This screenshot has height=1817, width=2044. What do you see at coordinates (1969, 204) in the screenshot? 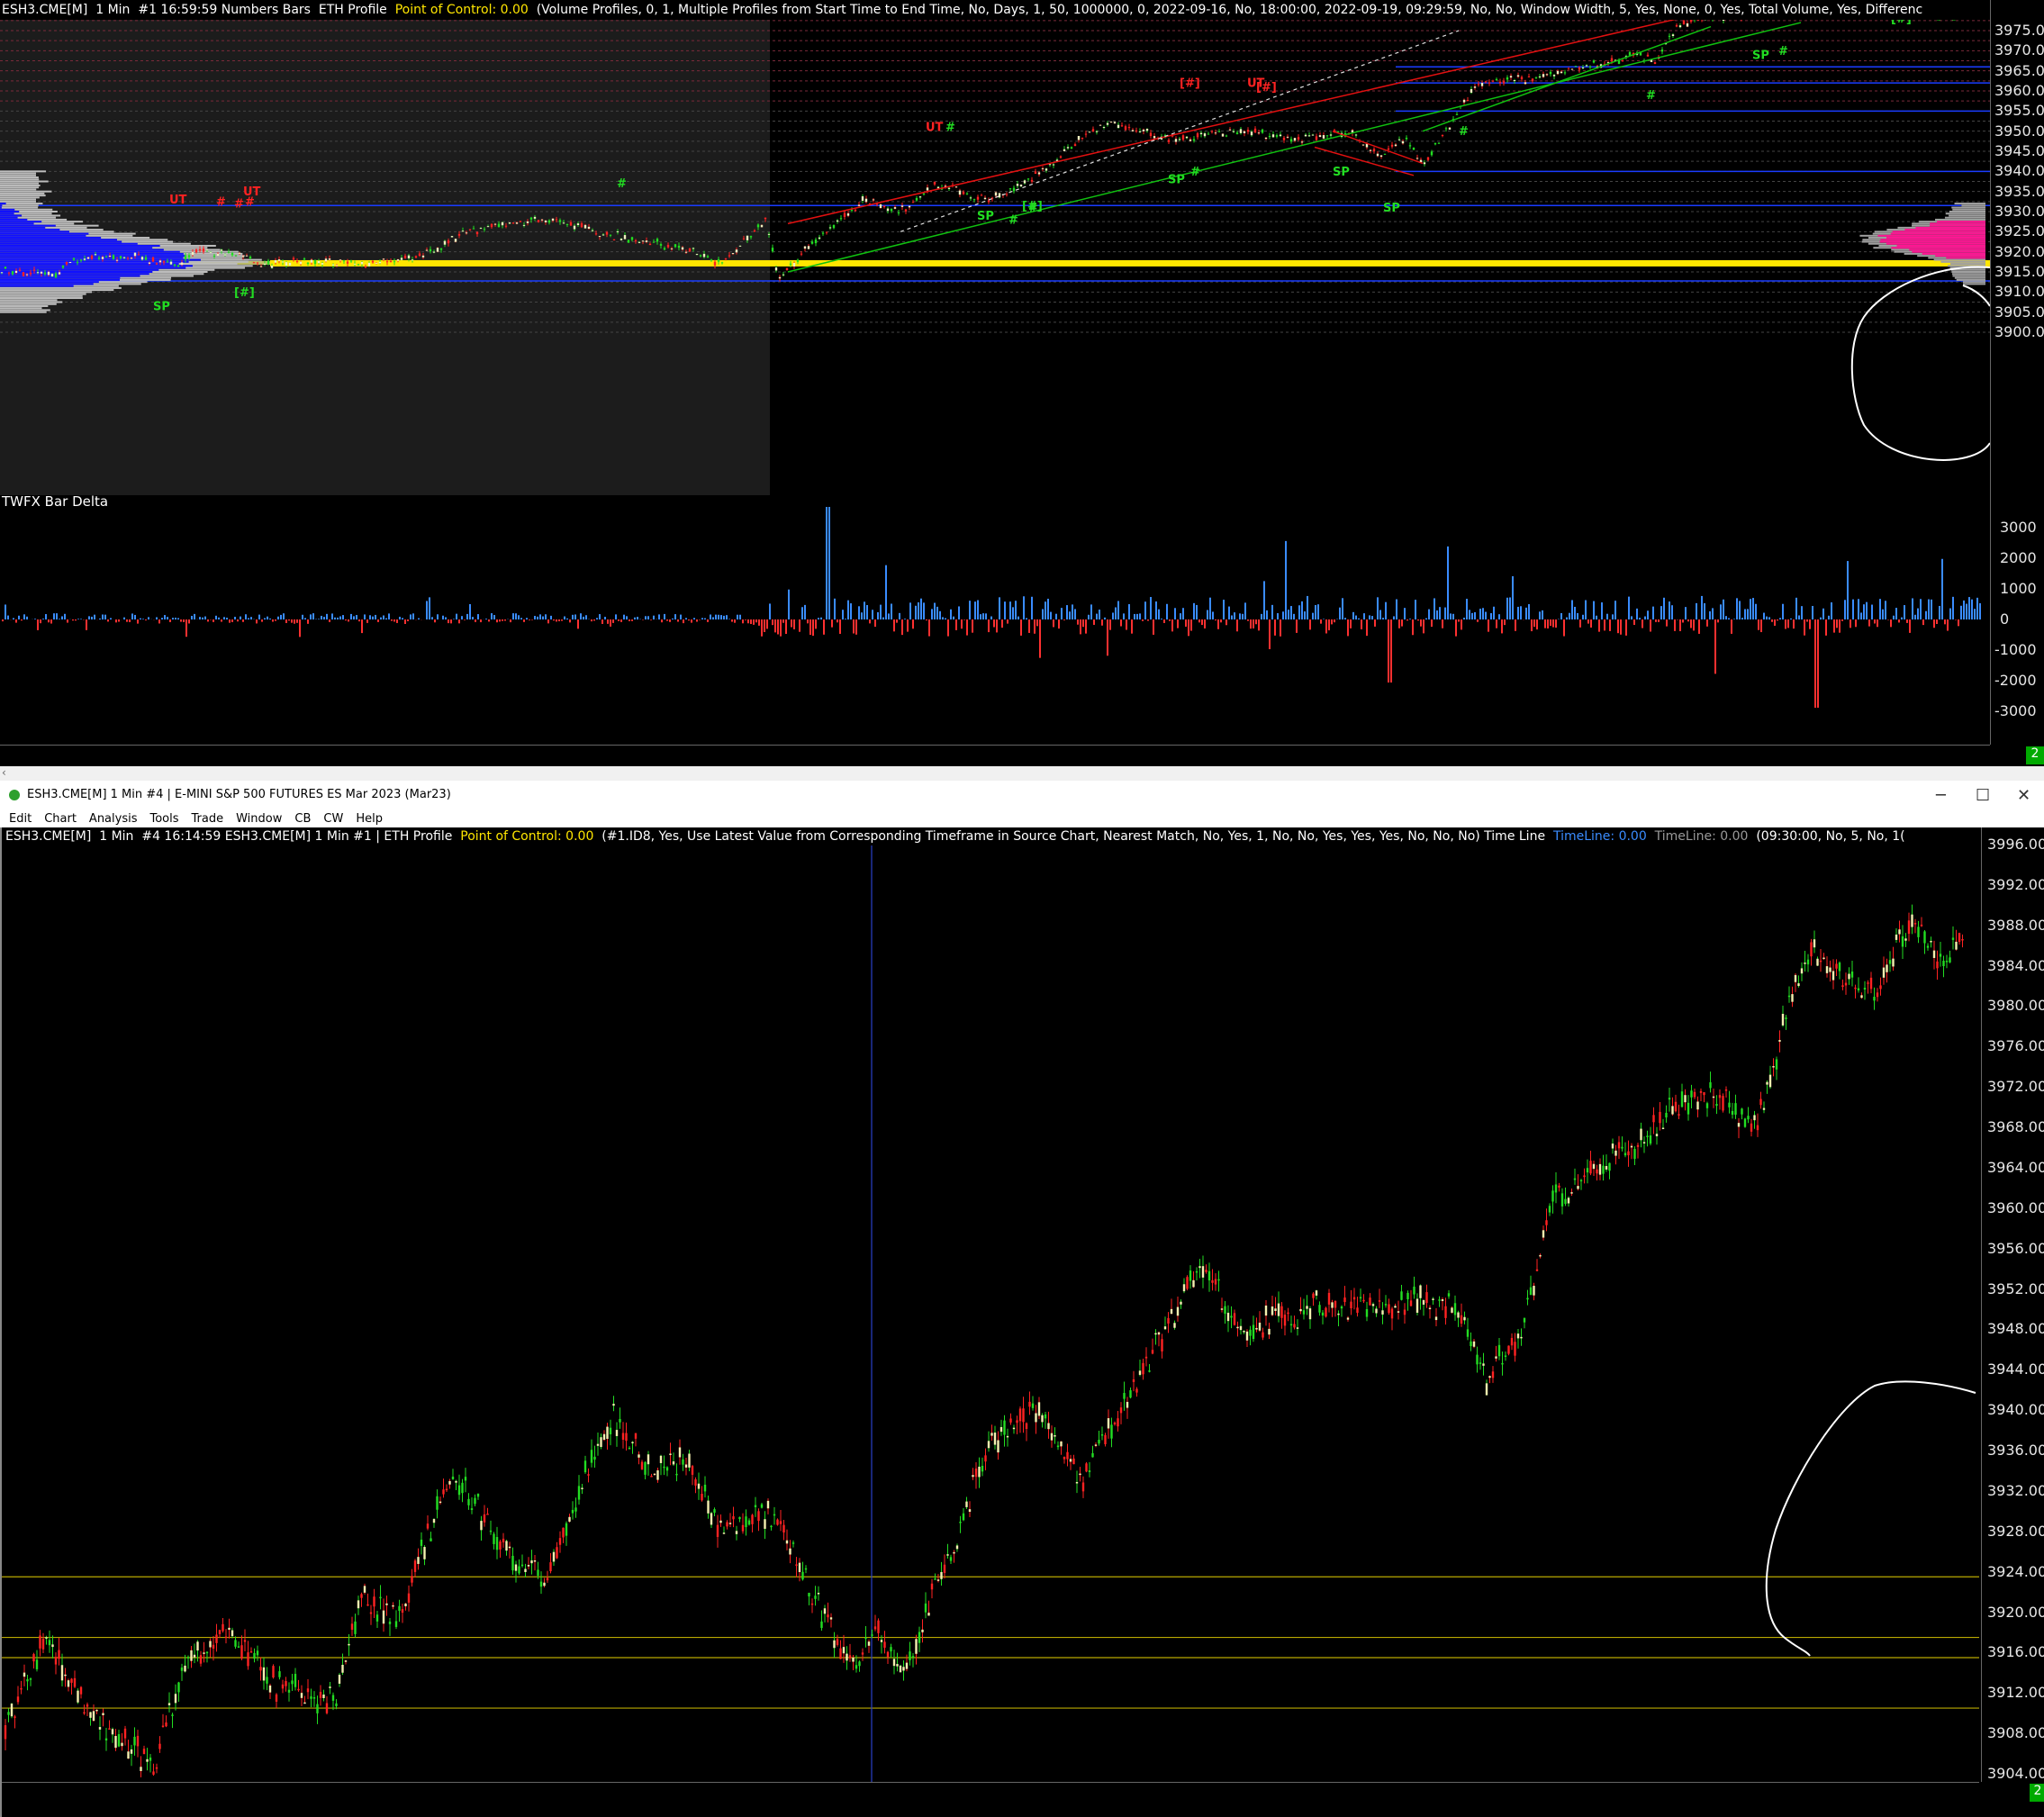
I see `right-profile-bar` at bounding box center [1969, 204].